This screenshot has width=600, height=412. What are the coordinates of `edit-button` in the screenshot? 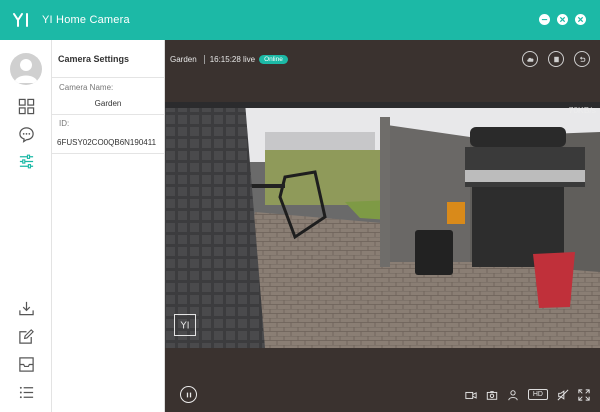 It's located at (26, 336).